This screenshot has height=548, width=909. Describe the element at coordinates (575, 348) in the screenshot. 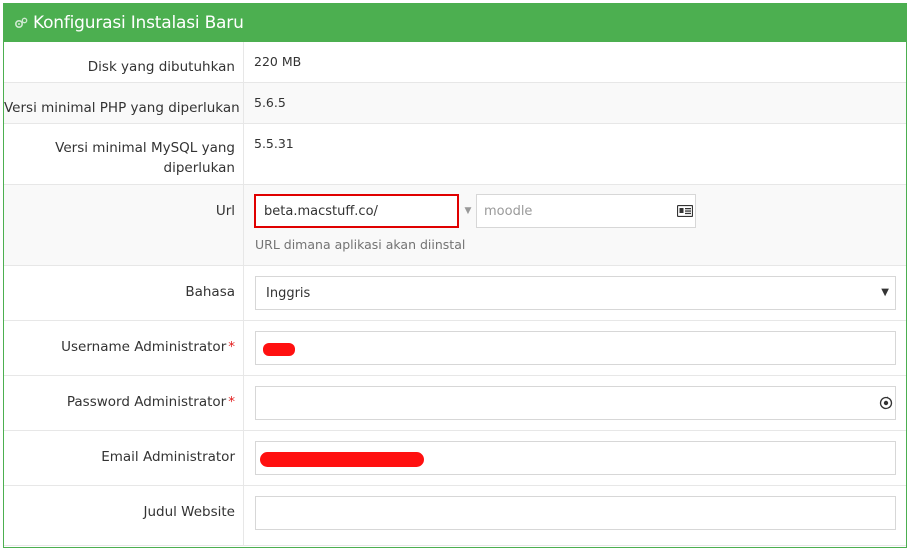

I see `admin-username-input` at that location.